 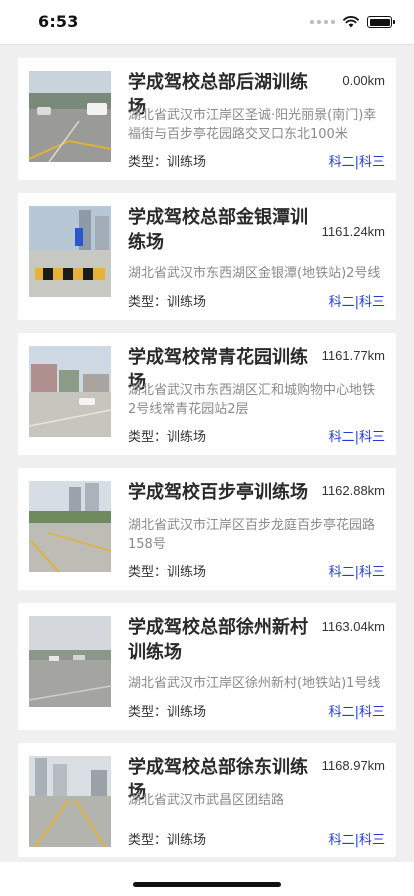 I want to click on site-address: 湖北省武汉市东西湖区汇和城购物中心地铁2号线常青花园站2层, so click(x=252, y=400).